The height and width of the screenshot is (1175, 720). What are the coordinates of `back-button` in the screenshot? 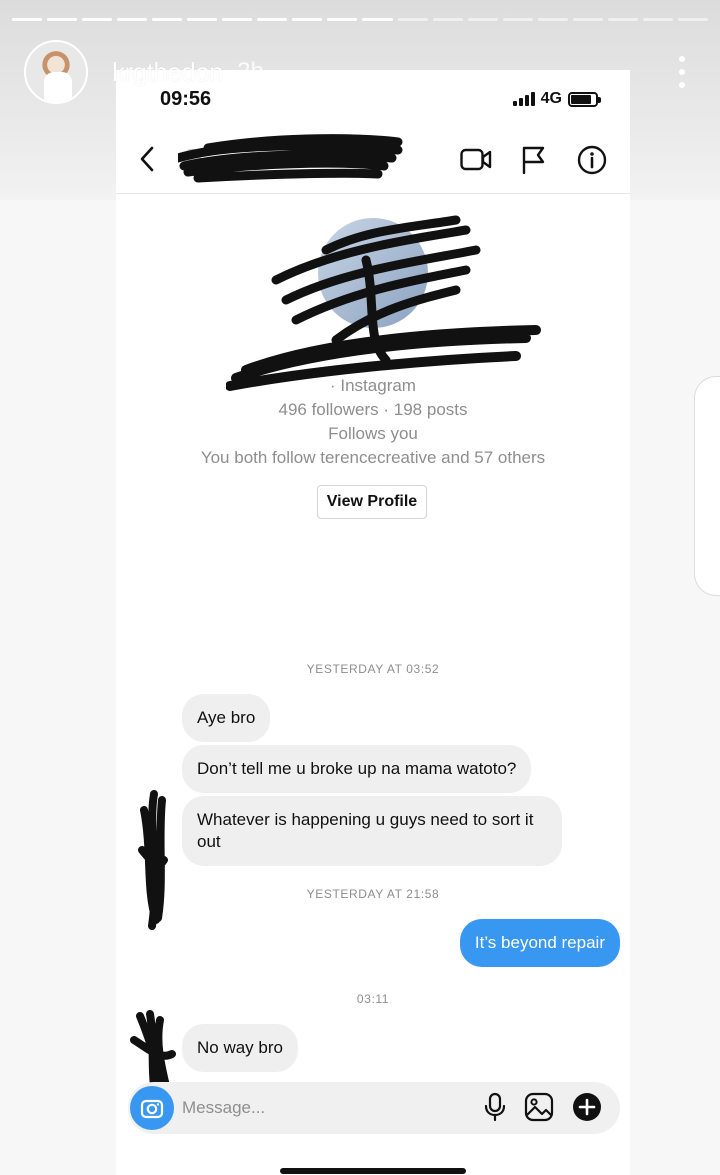 It's located at (148, 159).